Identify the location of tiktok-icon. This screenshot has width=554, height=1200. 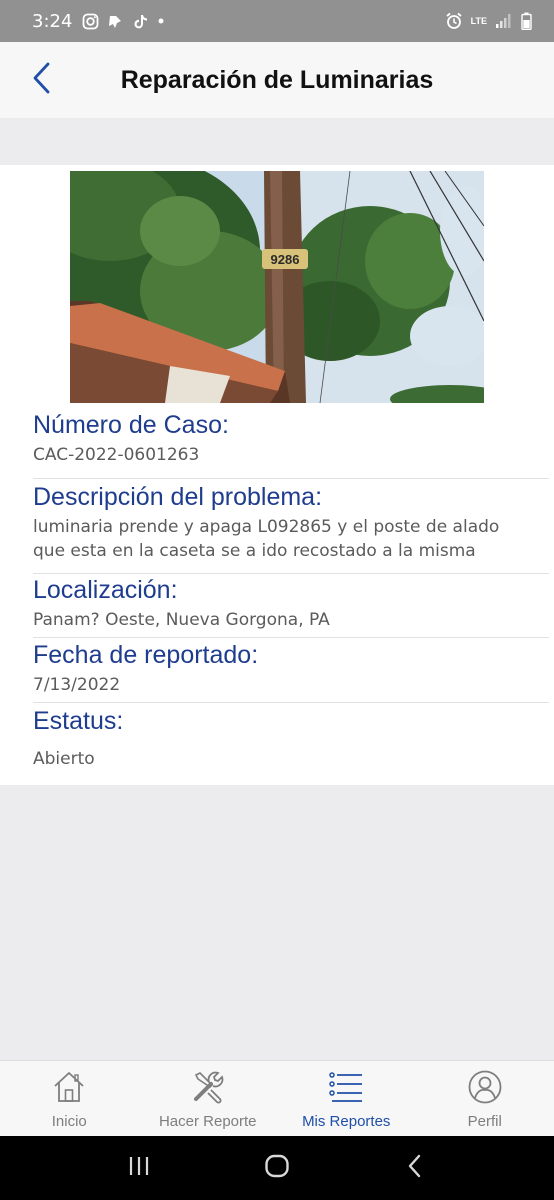
(140, 21).